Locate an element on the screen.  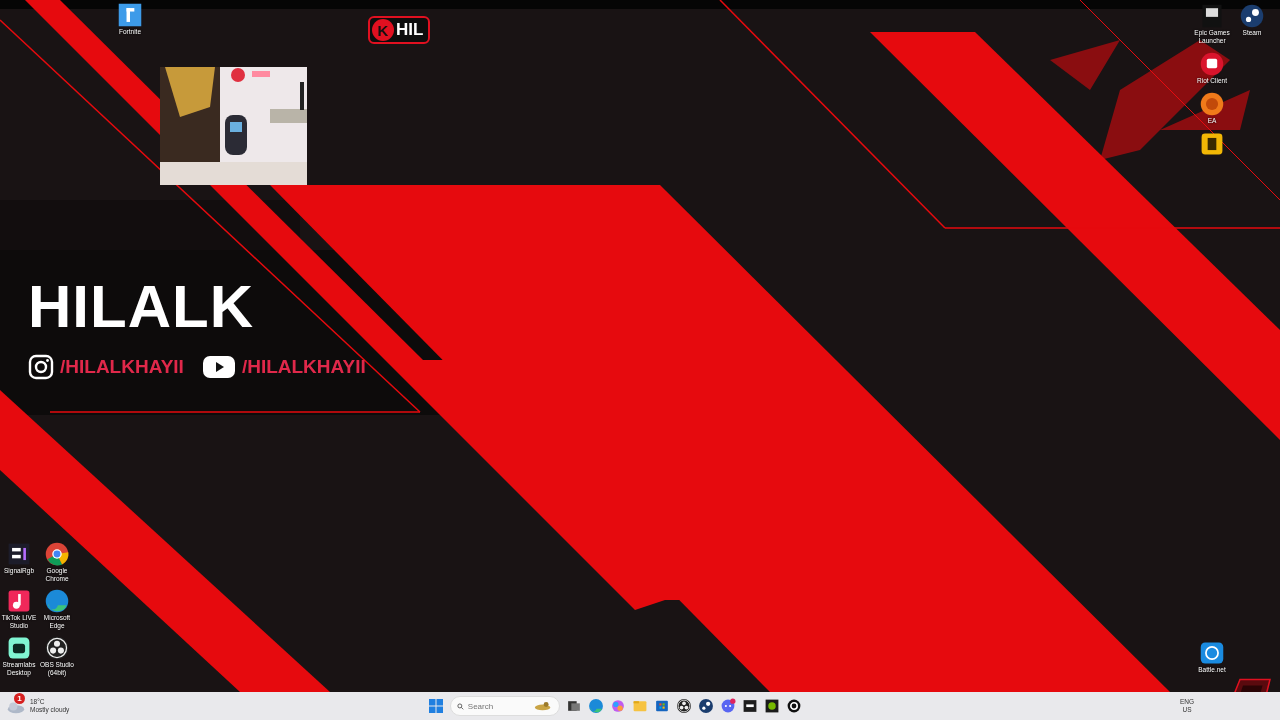
search-icon is located at coordinates (460, 706).